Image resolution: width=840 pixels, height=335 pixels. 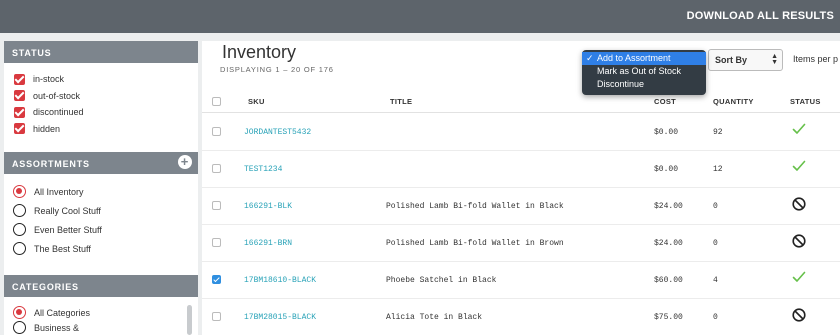 I want to click on row-cost: $75.00, so click(x=668, y=317).